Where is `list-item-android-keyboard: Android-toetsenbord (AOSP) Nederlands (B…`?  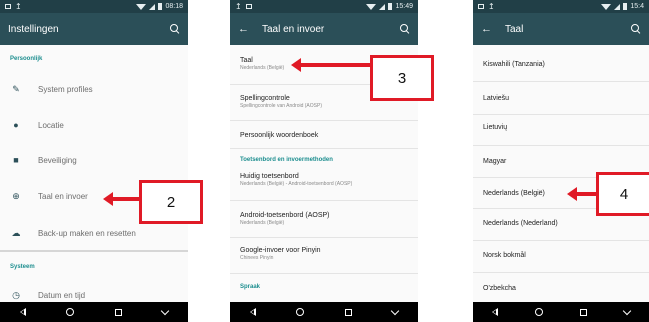
list-item-android-keyboard: Android-toetsenbord (AOSP) Nederlands (B… is located at coordinates (324, 219).